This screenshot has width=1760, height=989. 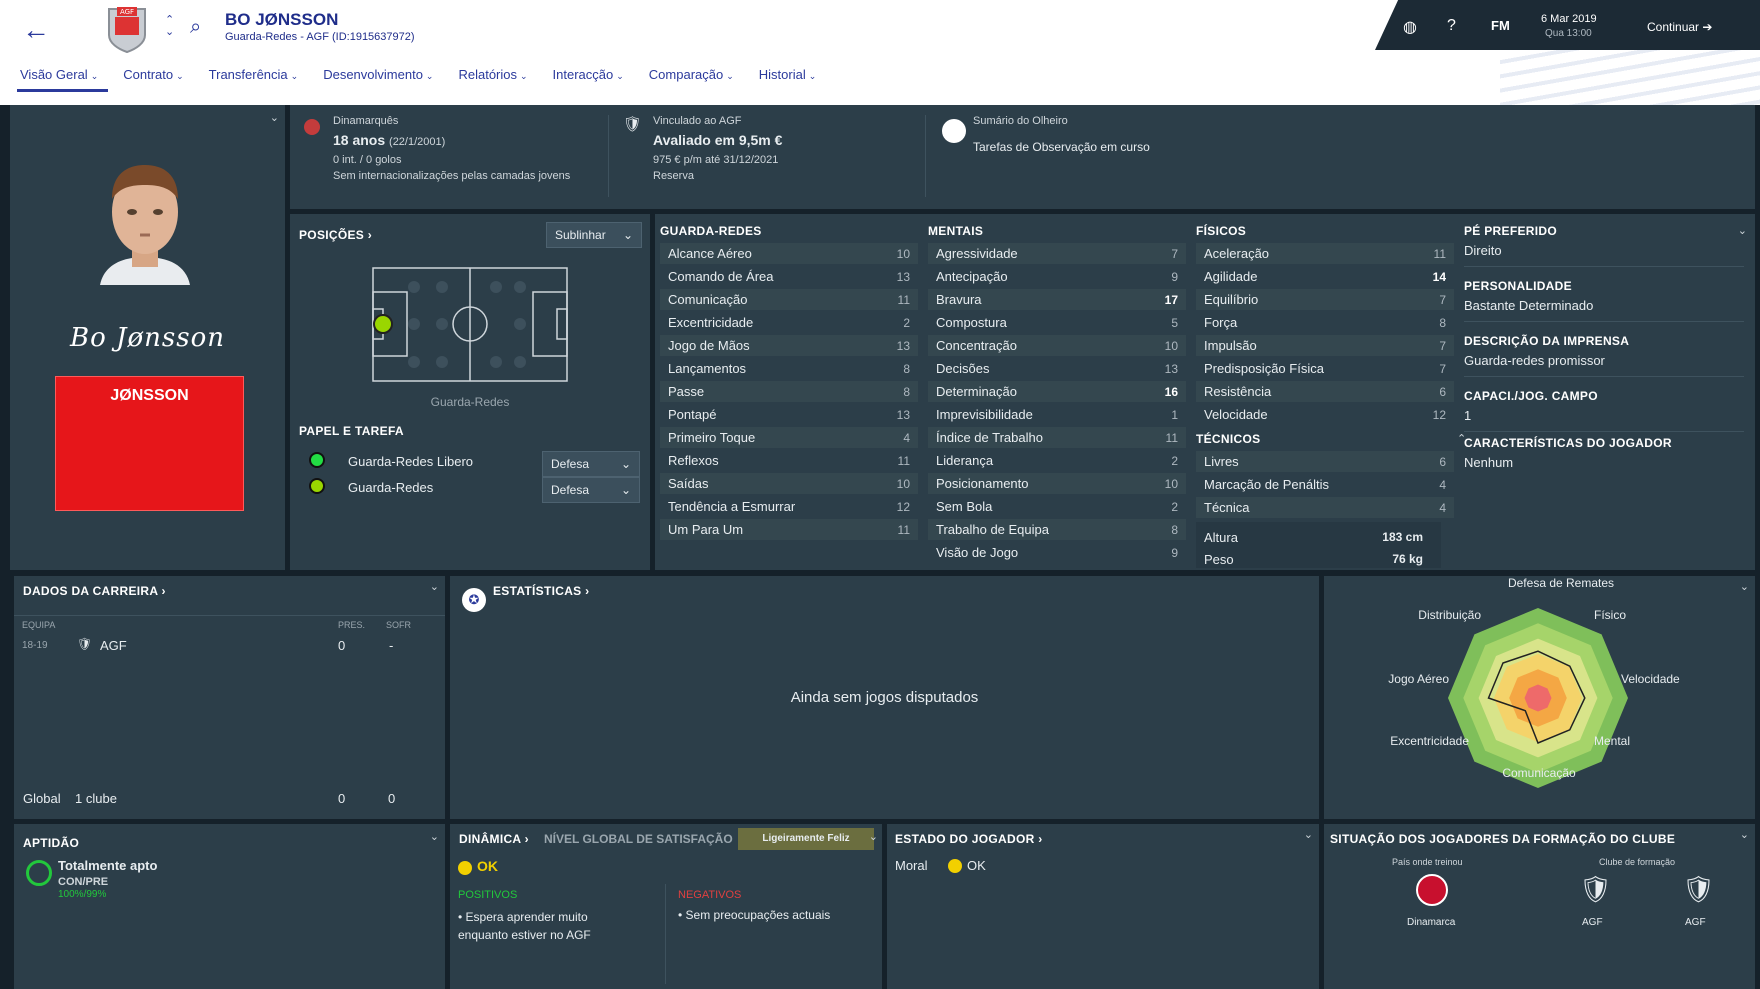 I want to click on previous-player-icon: ⌃, so click(x=169, y=20).